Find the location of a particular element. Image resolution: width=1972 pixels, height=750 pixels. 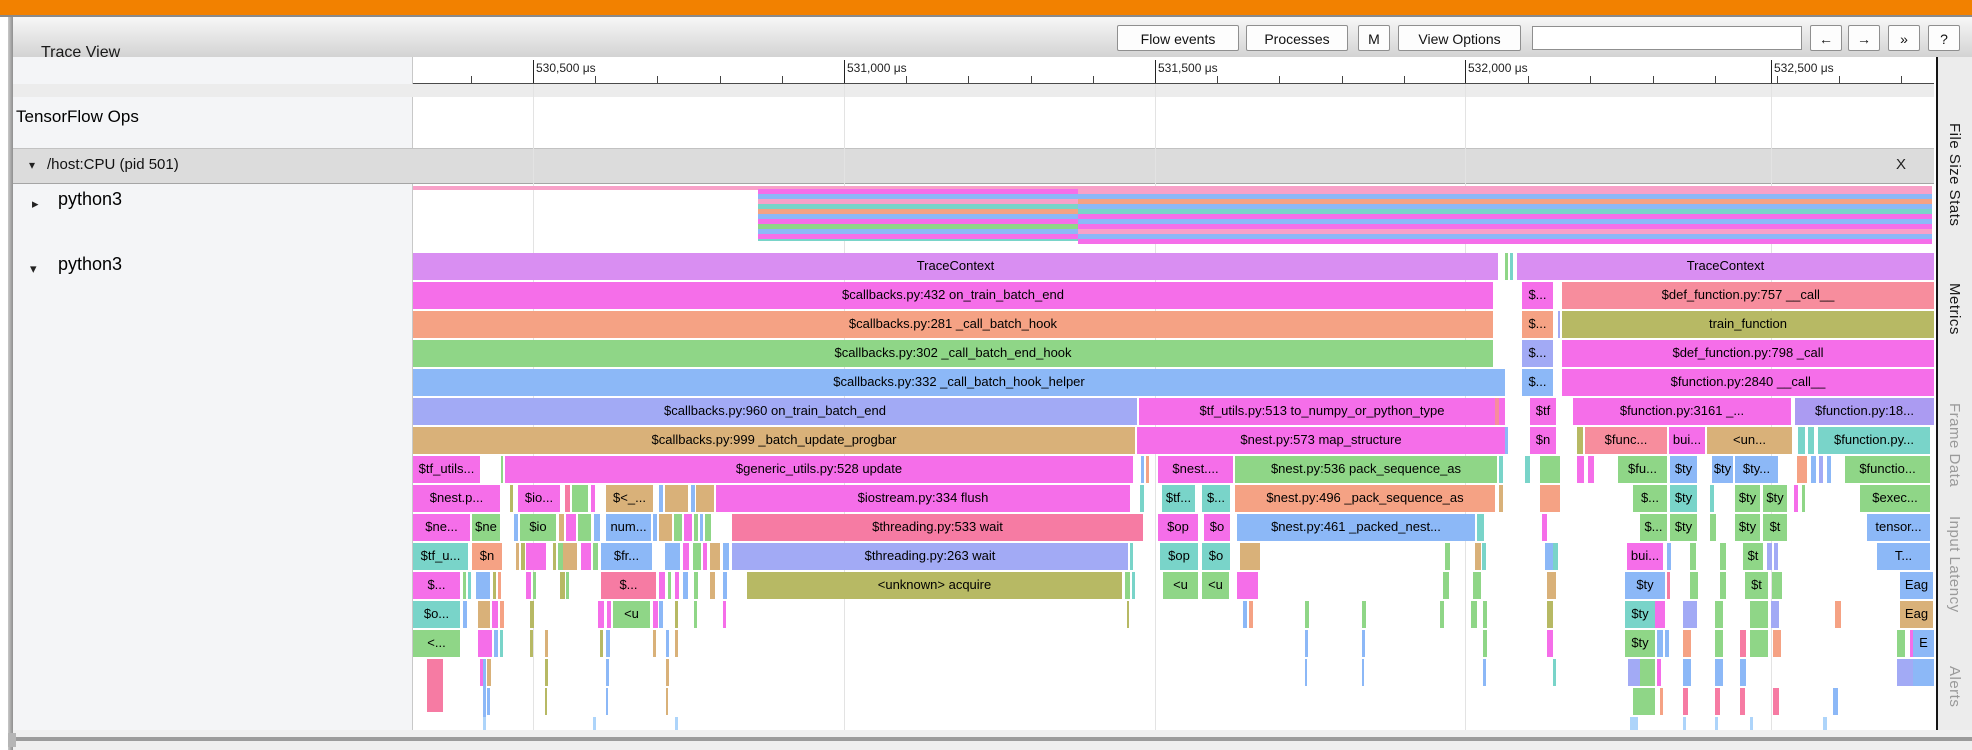

search-input is located at coordinates (1667, 38).